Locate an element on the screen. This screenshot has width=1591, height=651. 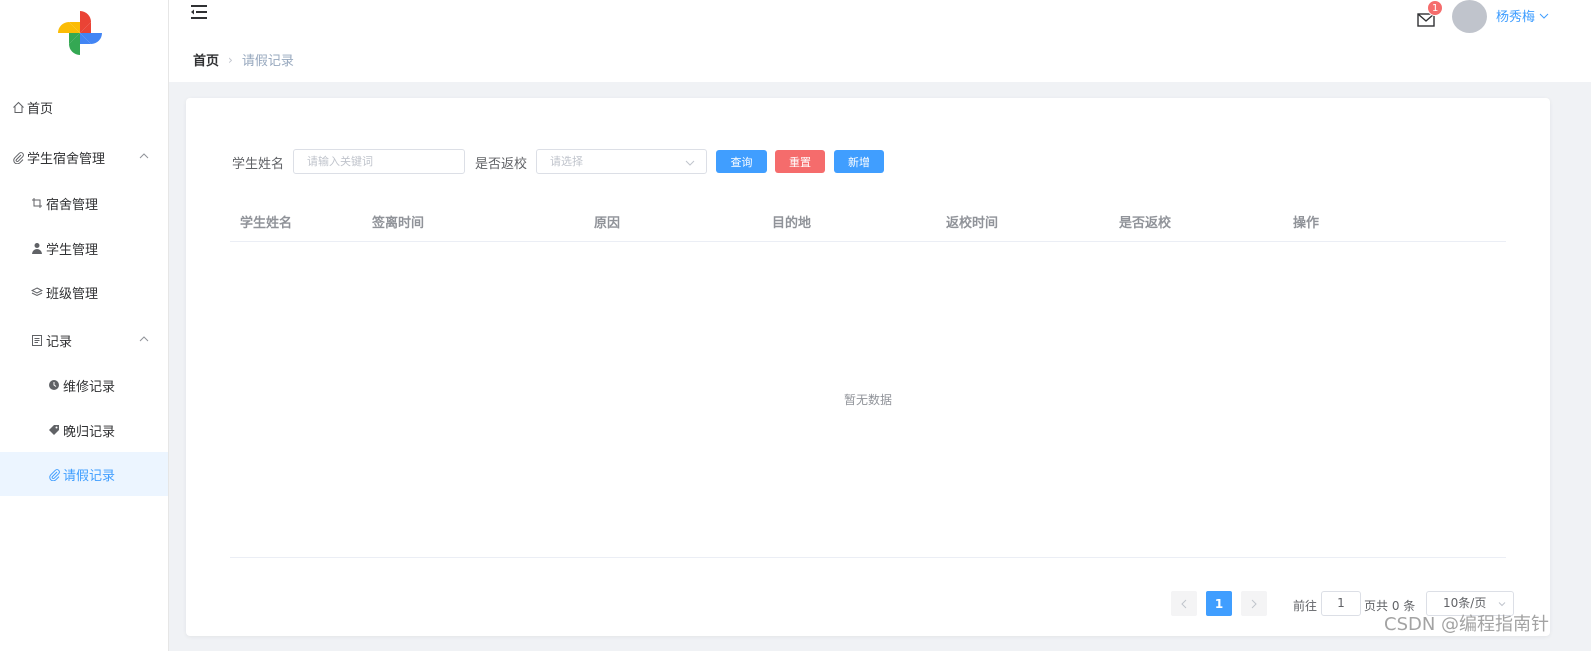
sidebar-item-label: 维修记录 is located at coordinates (89, 387).